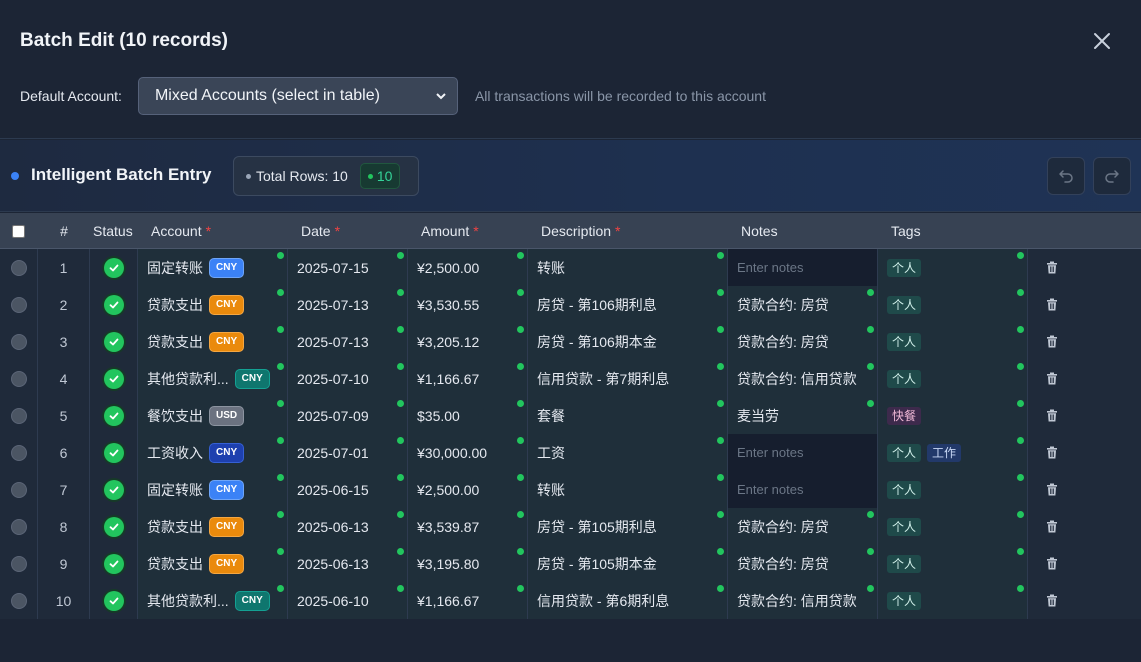 The image size is (1141, 662). What do you see at coordinates (297, 96) in the screenshot?
I see `default-account-select: Mixed Accounts (select in table)` at bounding box center [297, 96].